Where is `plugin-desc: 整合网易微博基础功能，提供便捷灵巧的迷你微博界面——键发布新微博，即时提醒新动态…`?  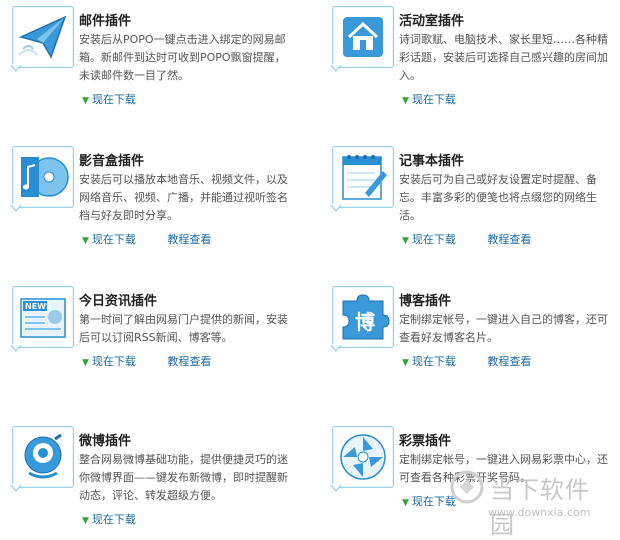
plugin-desc: 整合网易微博基础功能，提供便捷灵巧的迷你微博界面——键发布新微博，即时提醒新动态… is located at coordinates (183, 477).